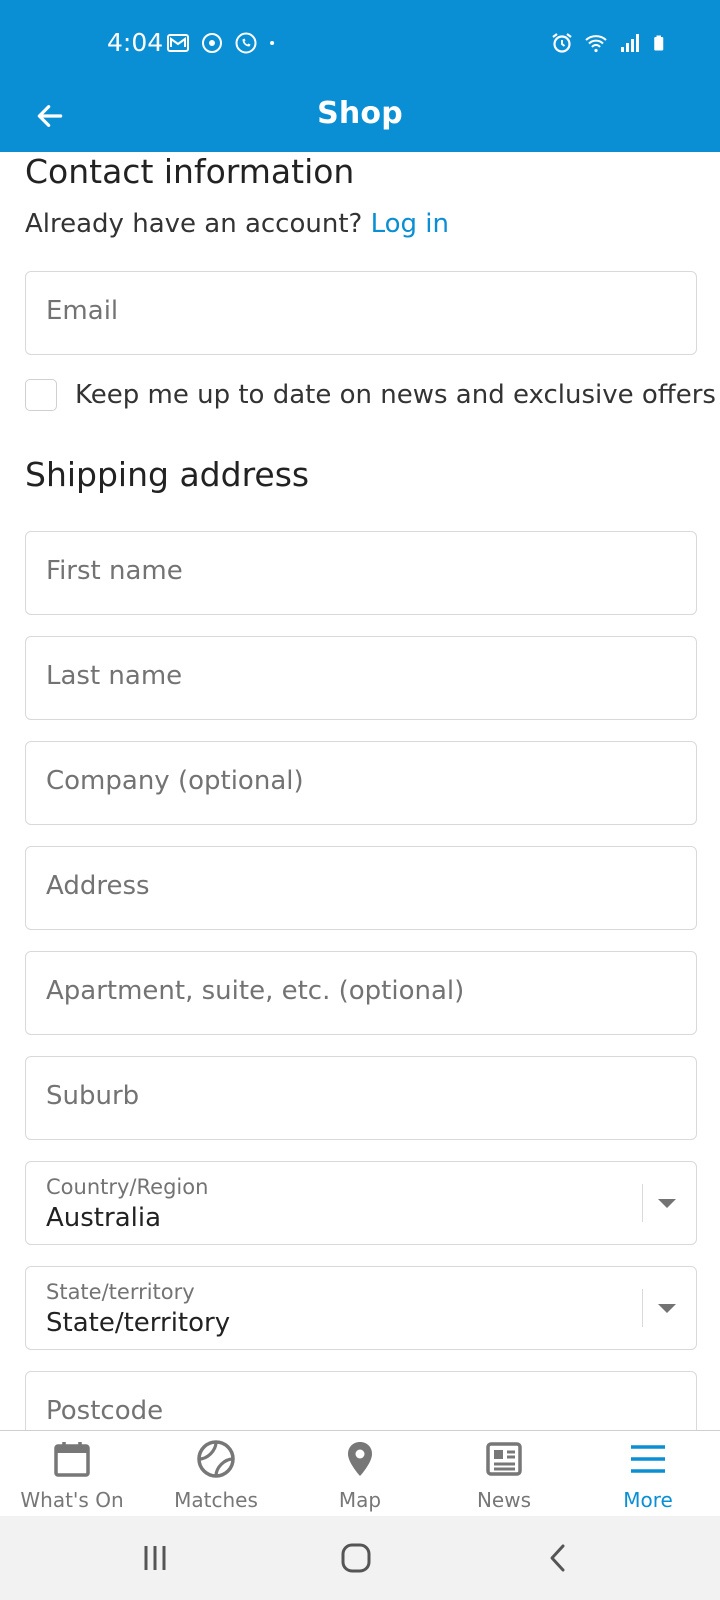 The image size is (720, 1600). What do you see at coordinates (138, 1323) in the screenshot?
I see `state-value: State/territory` at bounding box center [138, 1323].